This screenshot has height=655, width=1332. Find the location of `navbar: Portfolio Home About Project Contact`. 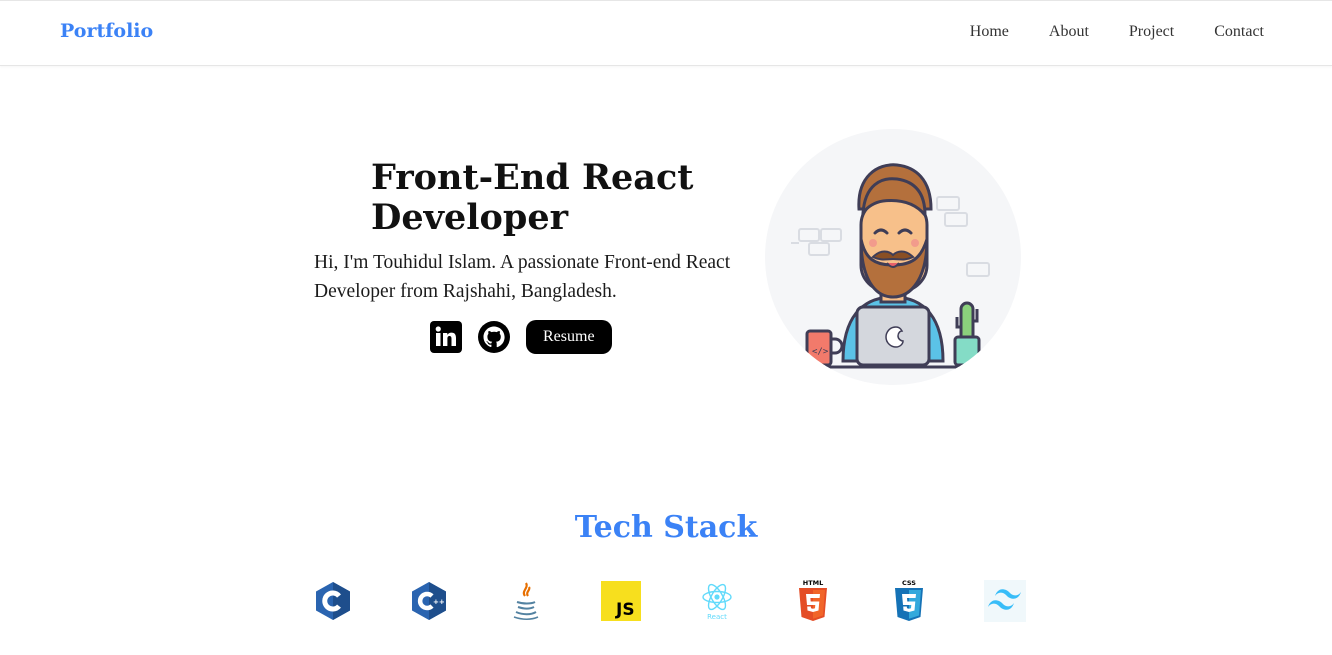

navbar: Portfolio Home About Project Contact is located at coordinates (666, 33).